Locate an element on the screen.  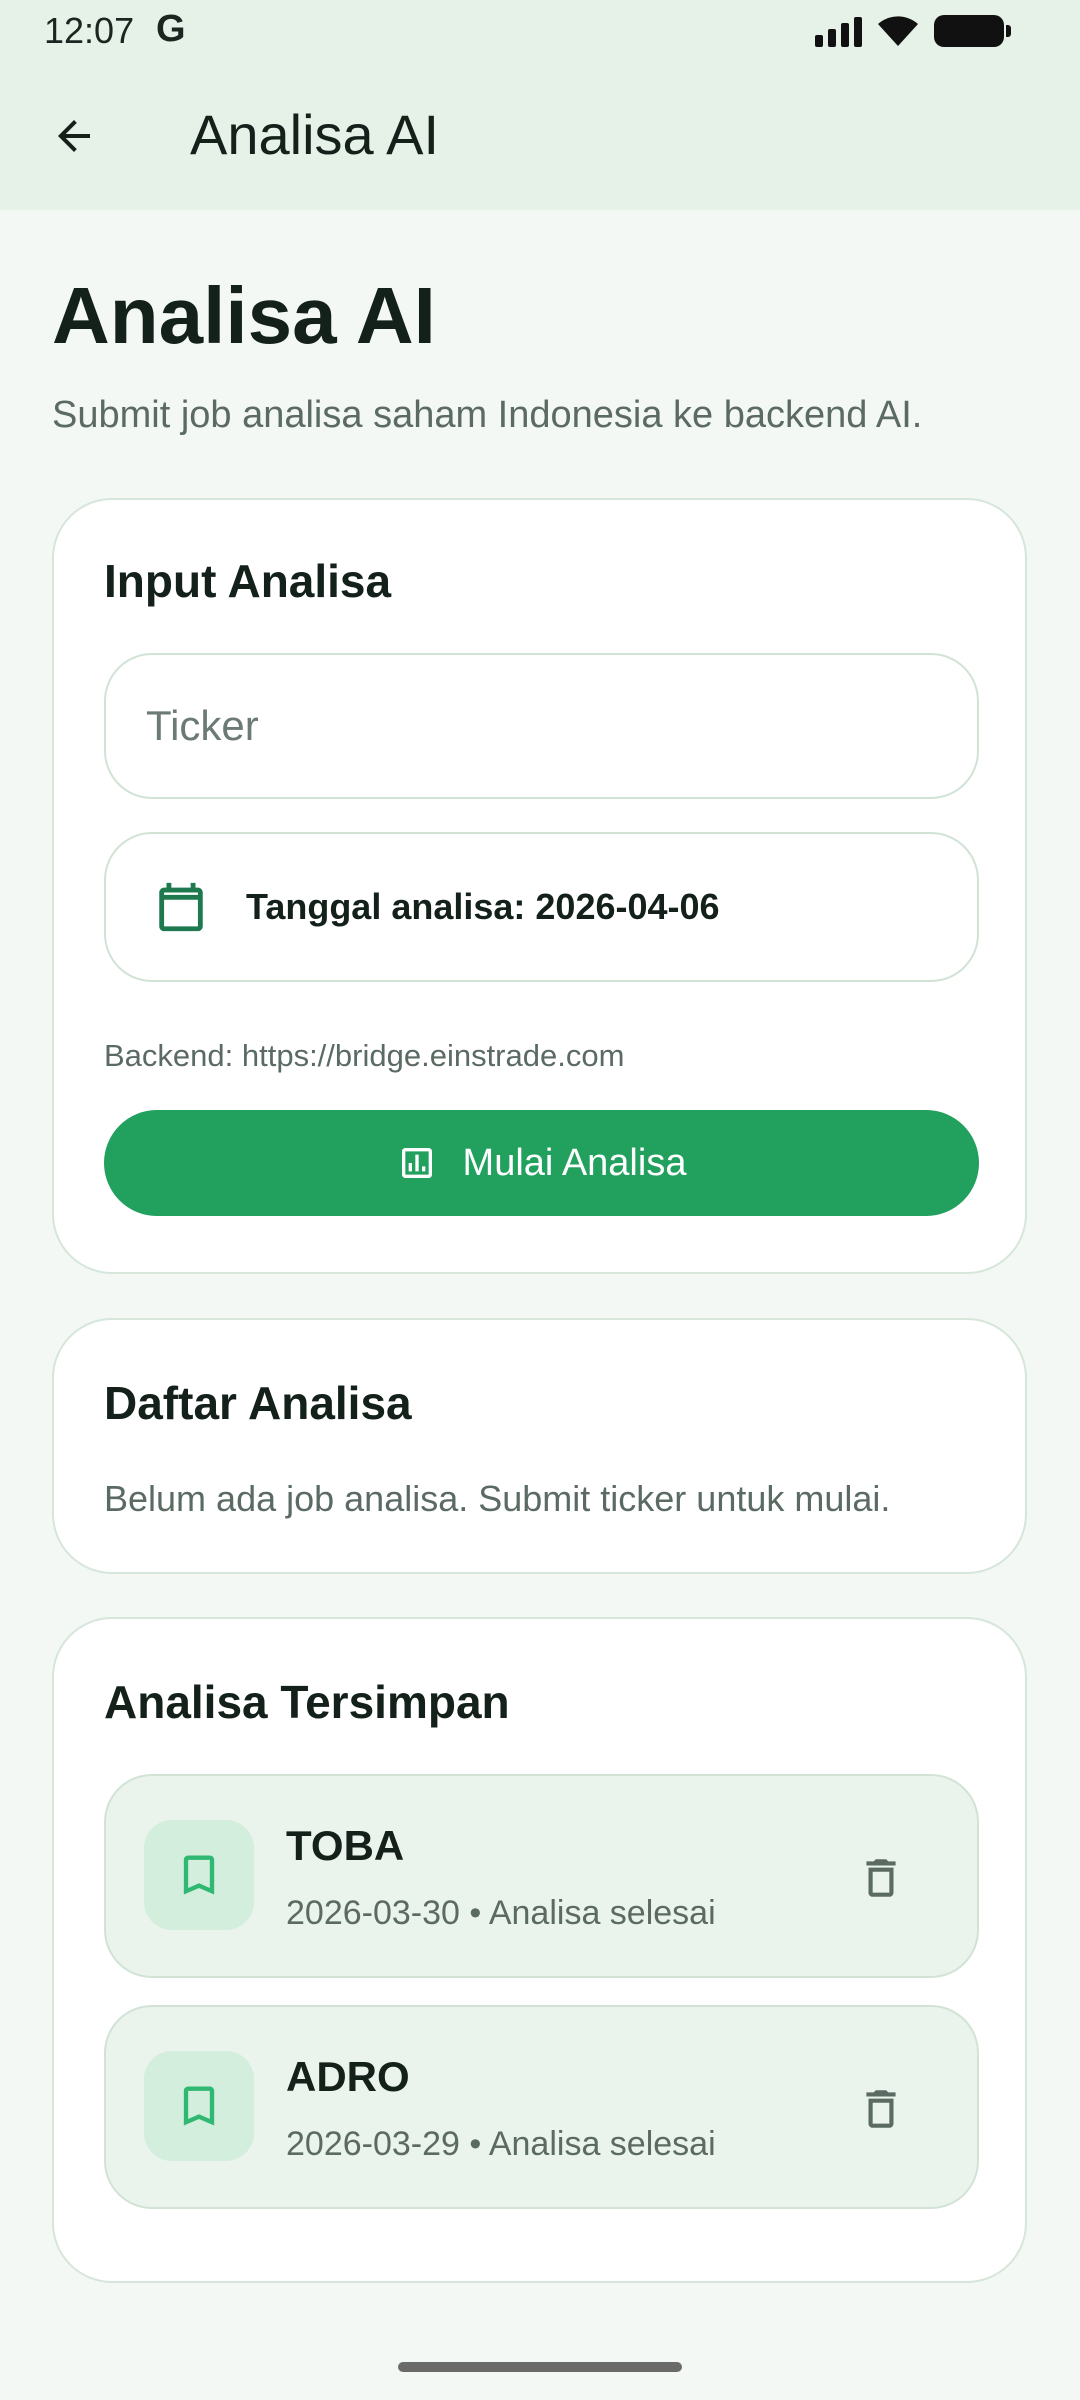
start-analysis-label: Mulai Analisa is located at coordinates (574, 1162).